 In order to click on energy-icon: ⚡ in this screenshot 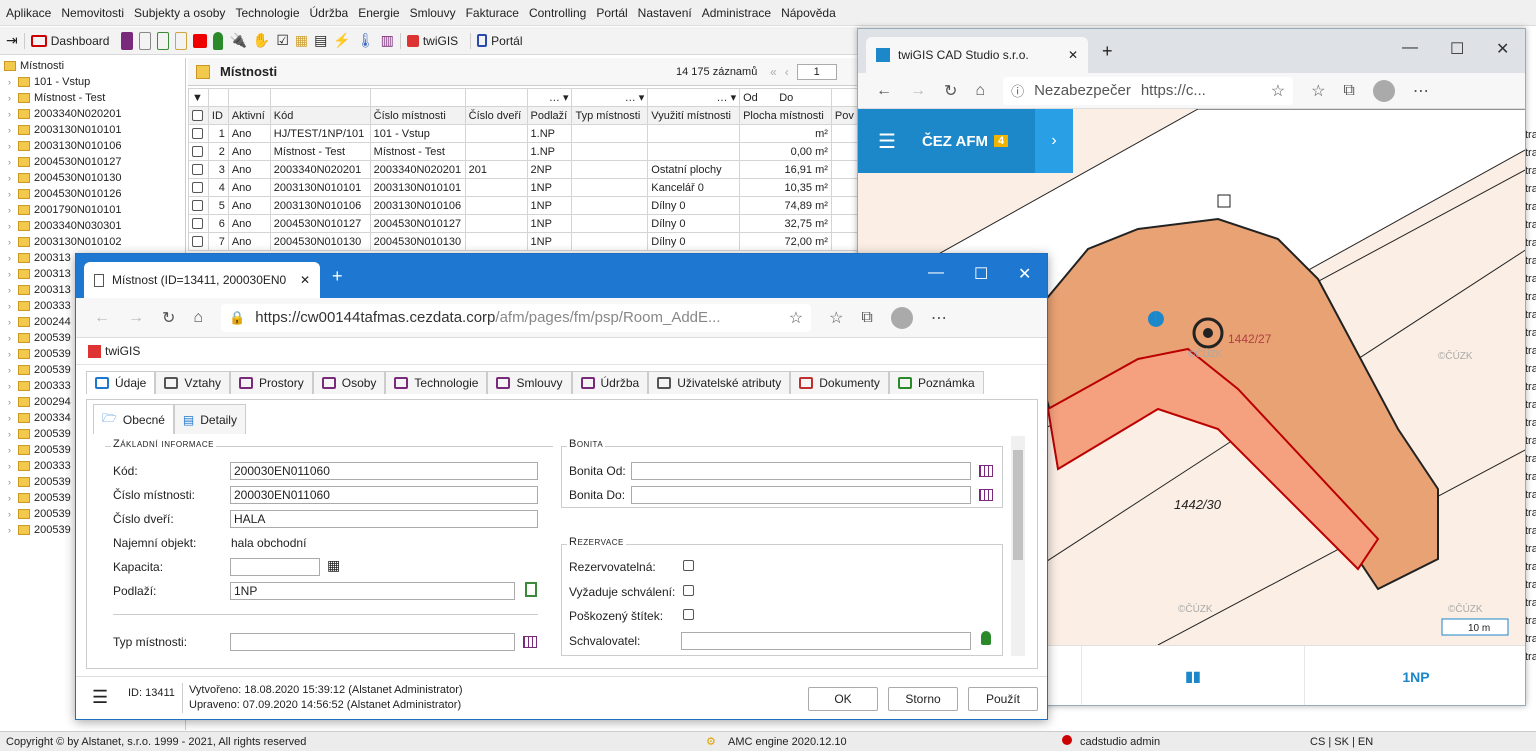, I will do `click(341, 40)`.